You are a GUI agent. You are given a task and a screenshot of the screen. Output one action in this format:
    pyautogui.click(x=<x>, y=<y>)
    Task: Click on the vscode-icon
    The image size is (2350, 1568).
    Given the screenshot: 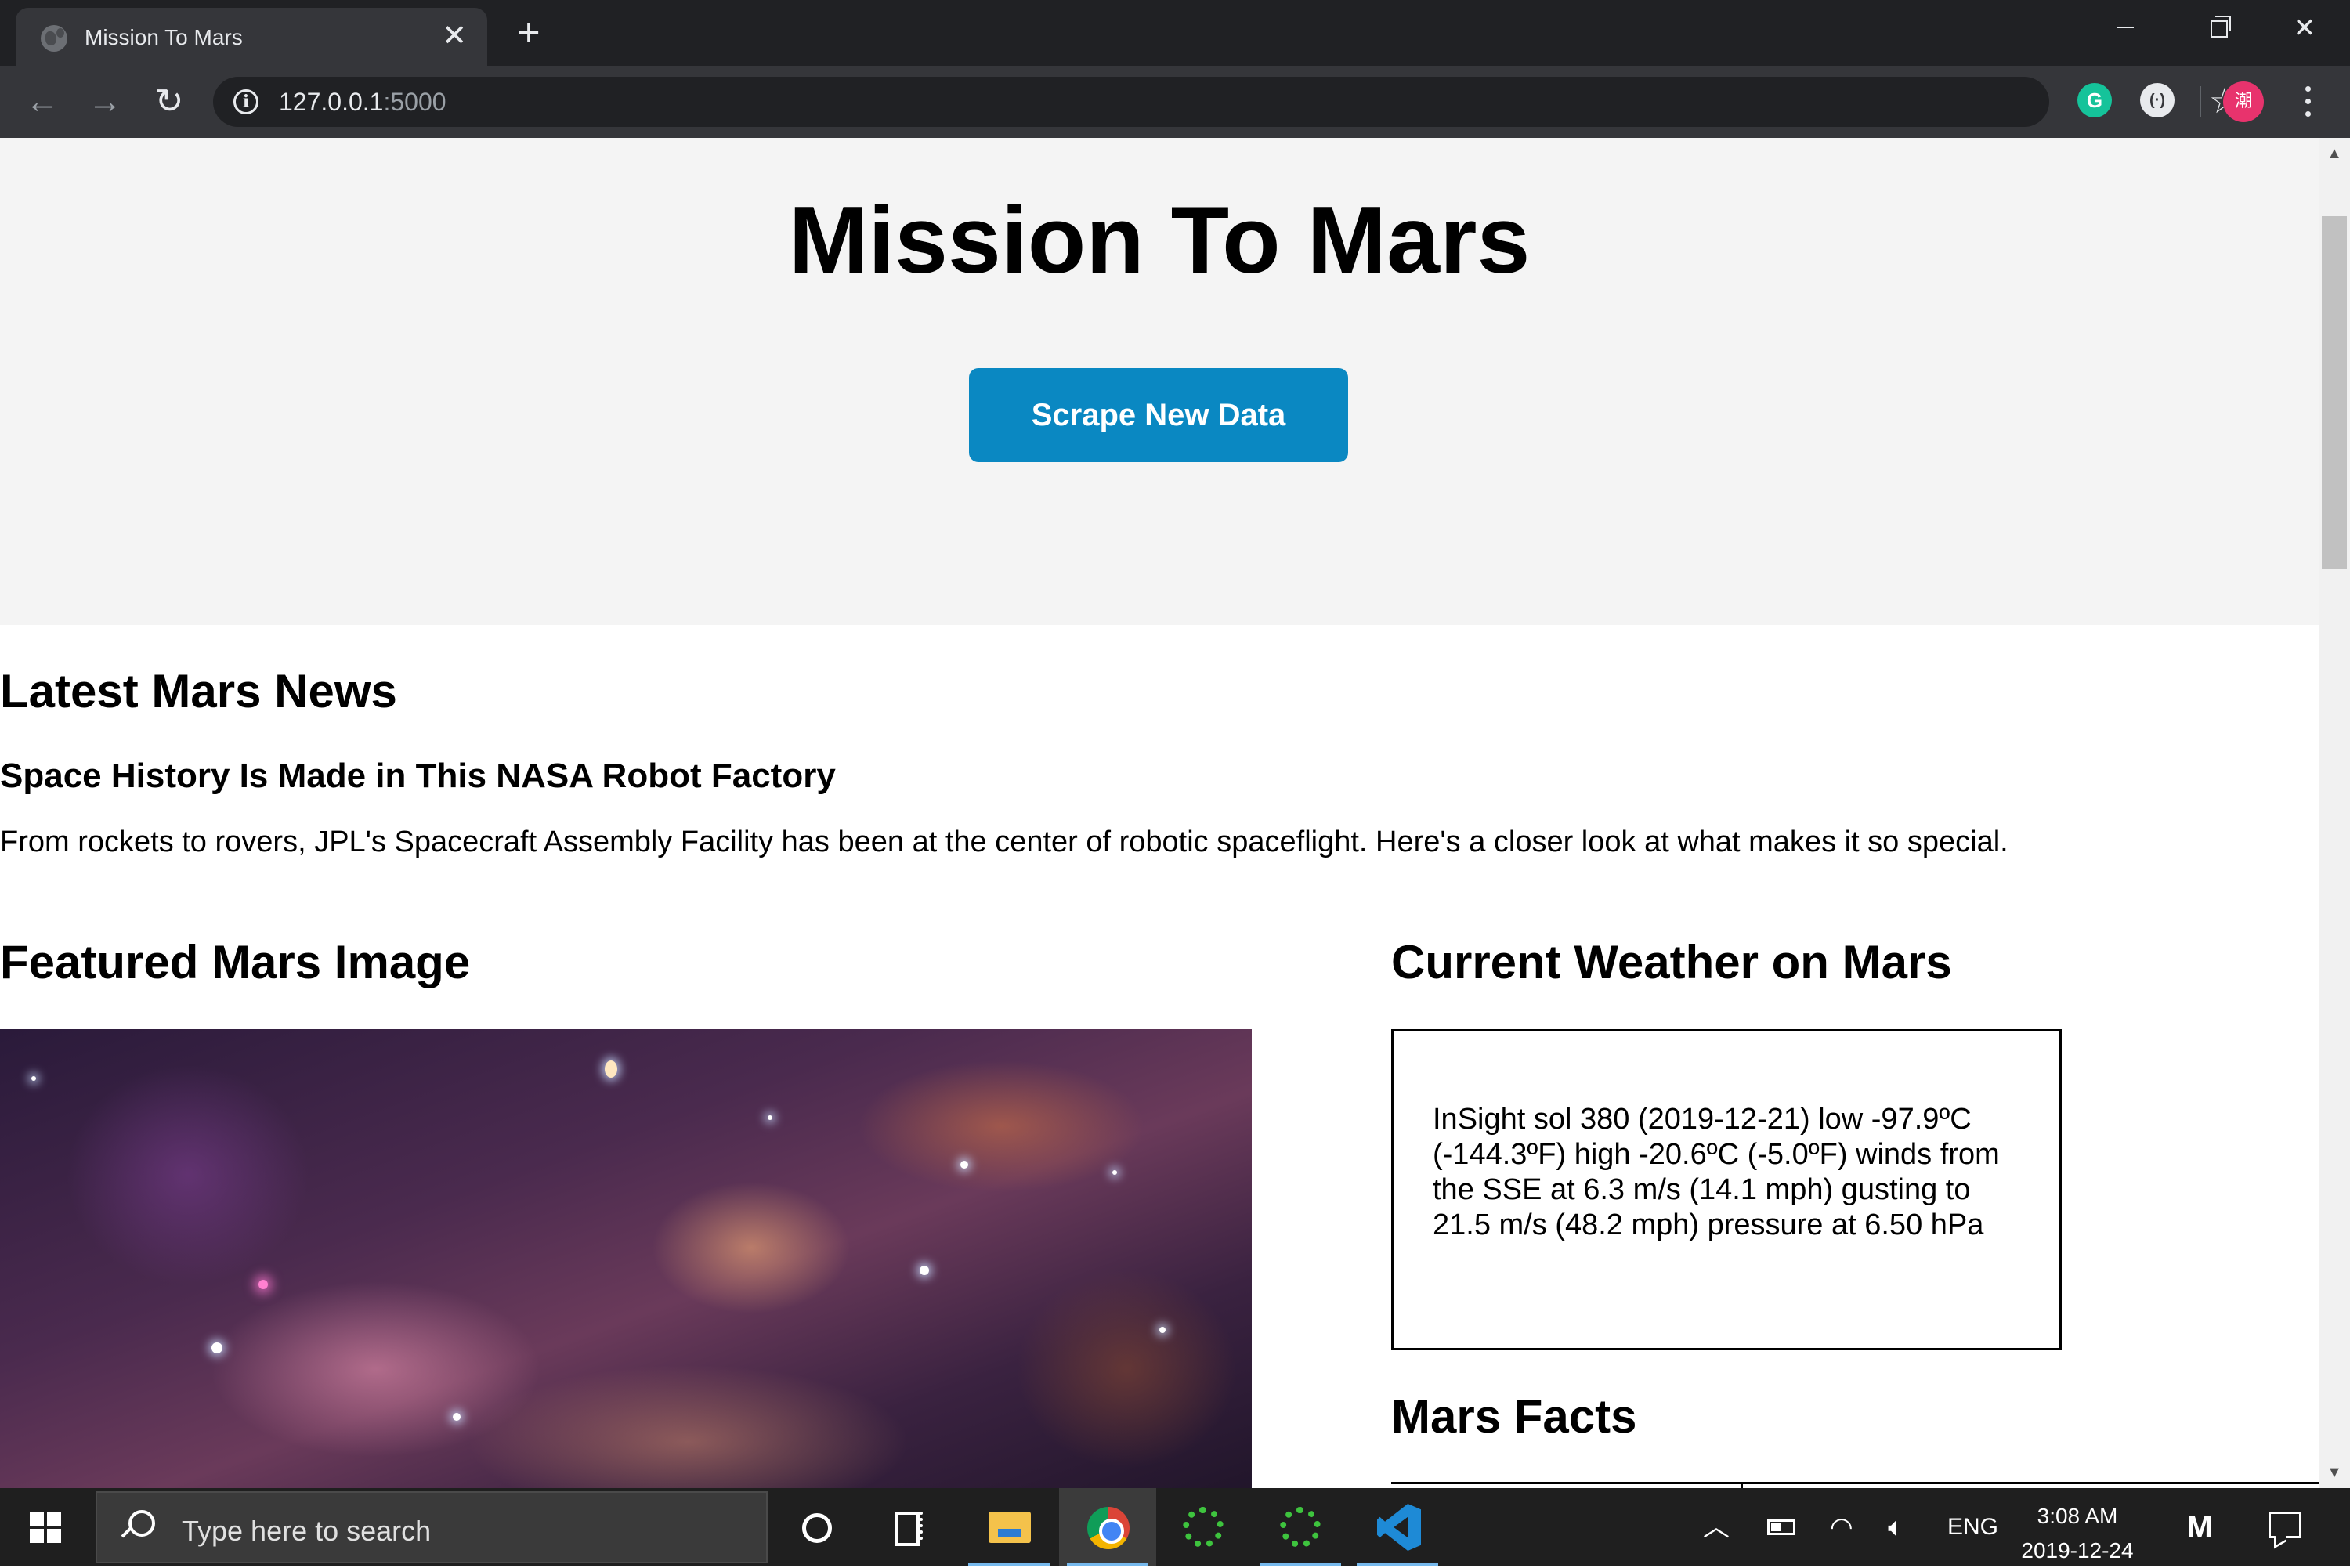 What is the action you would take?
    pyautogui.click(x=1398, y=1527)
    